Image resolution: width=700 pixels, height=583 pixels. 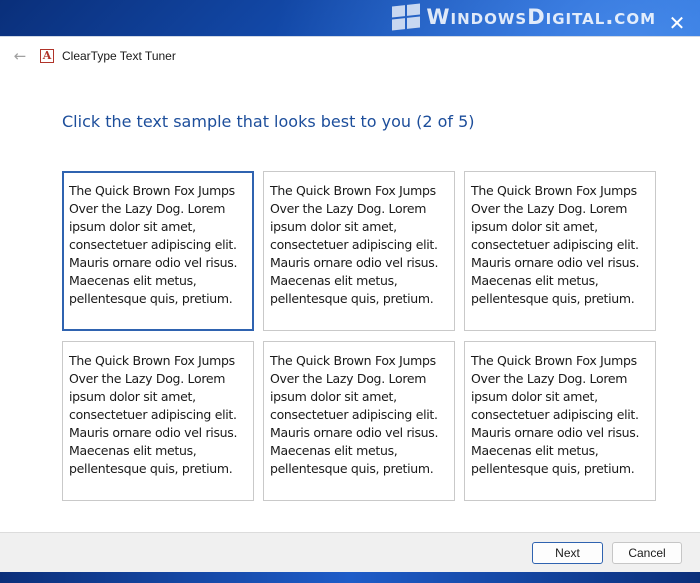 What do you see at coordinates (350, 552) in the screenshot?
I see `button-bar: Next Cancel` at bounding box center [350, 552].